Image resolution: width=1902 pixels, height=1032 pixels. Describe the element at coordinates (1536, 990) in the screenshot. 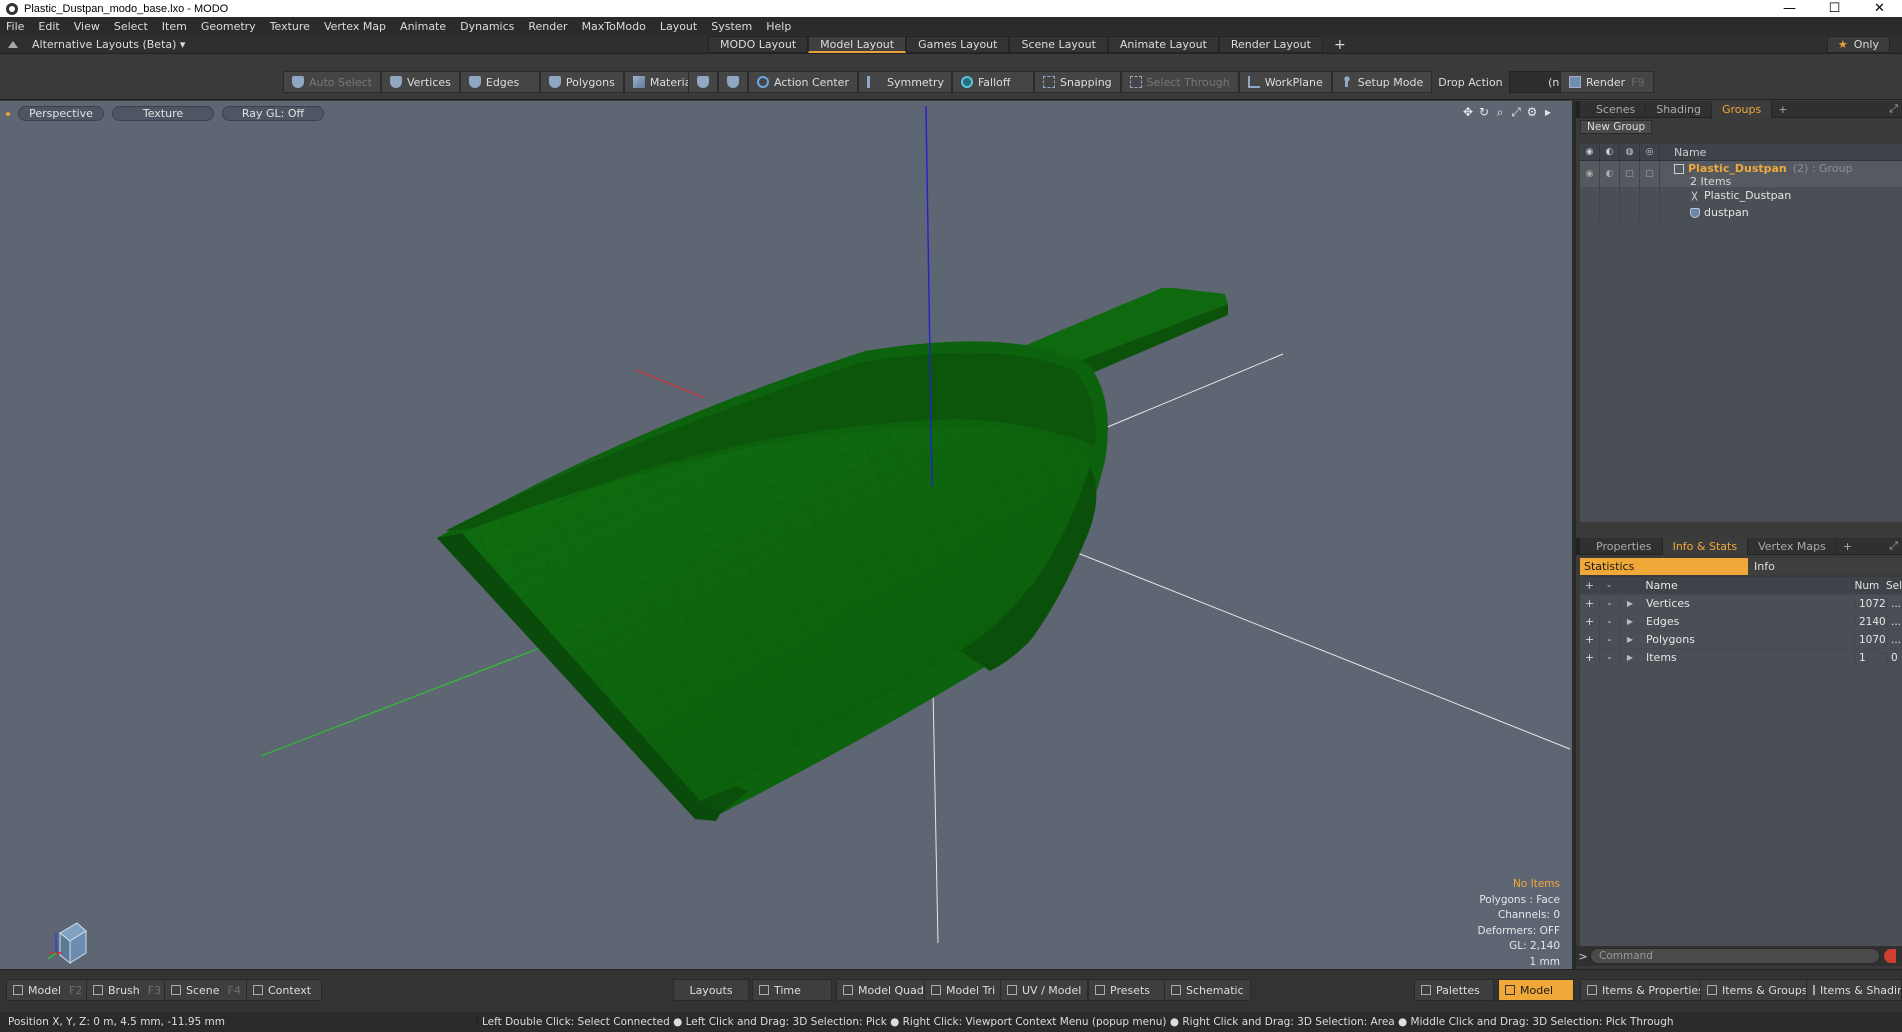

I see `model-tab-button: Model` at that location.